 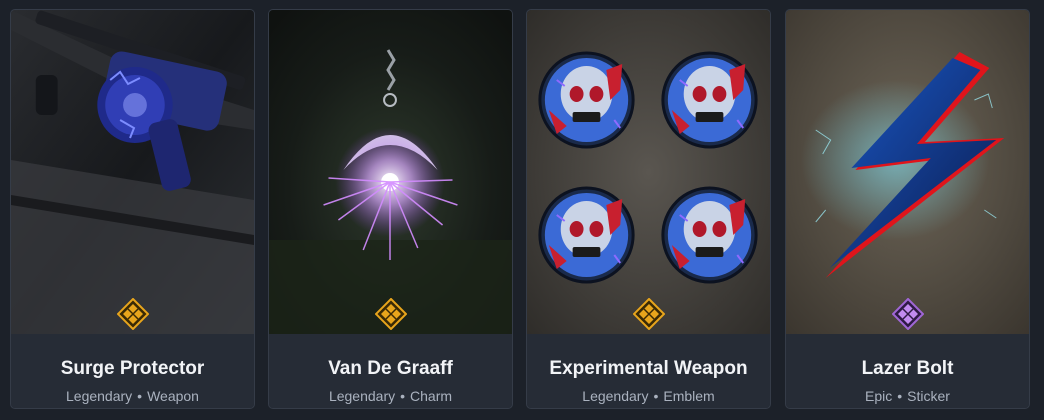 I want to click on item-info: Lazer Bolt Epic • Sticker, so click(x=907, y=371).